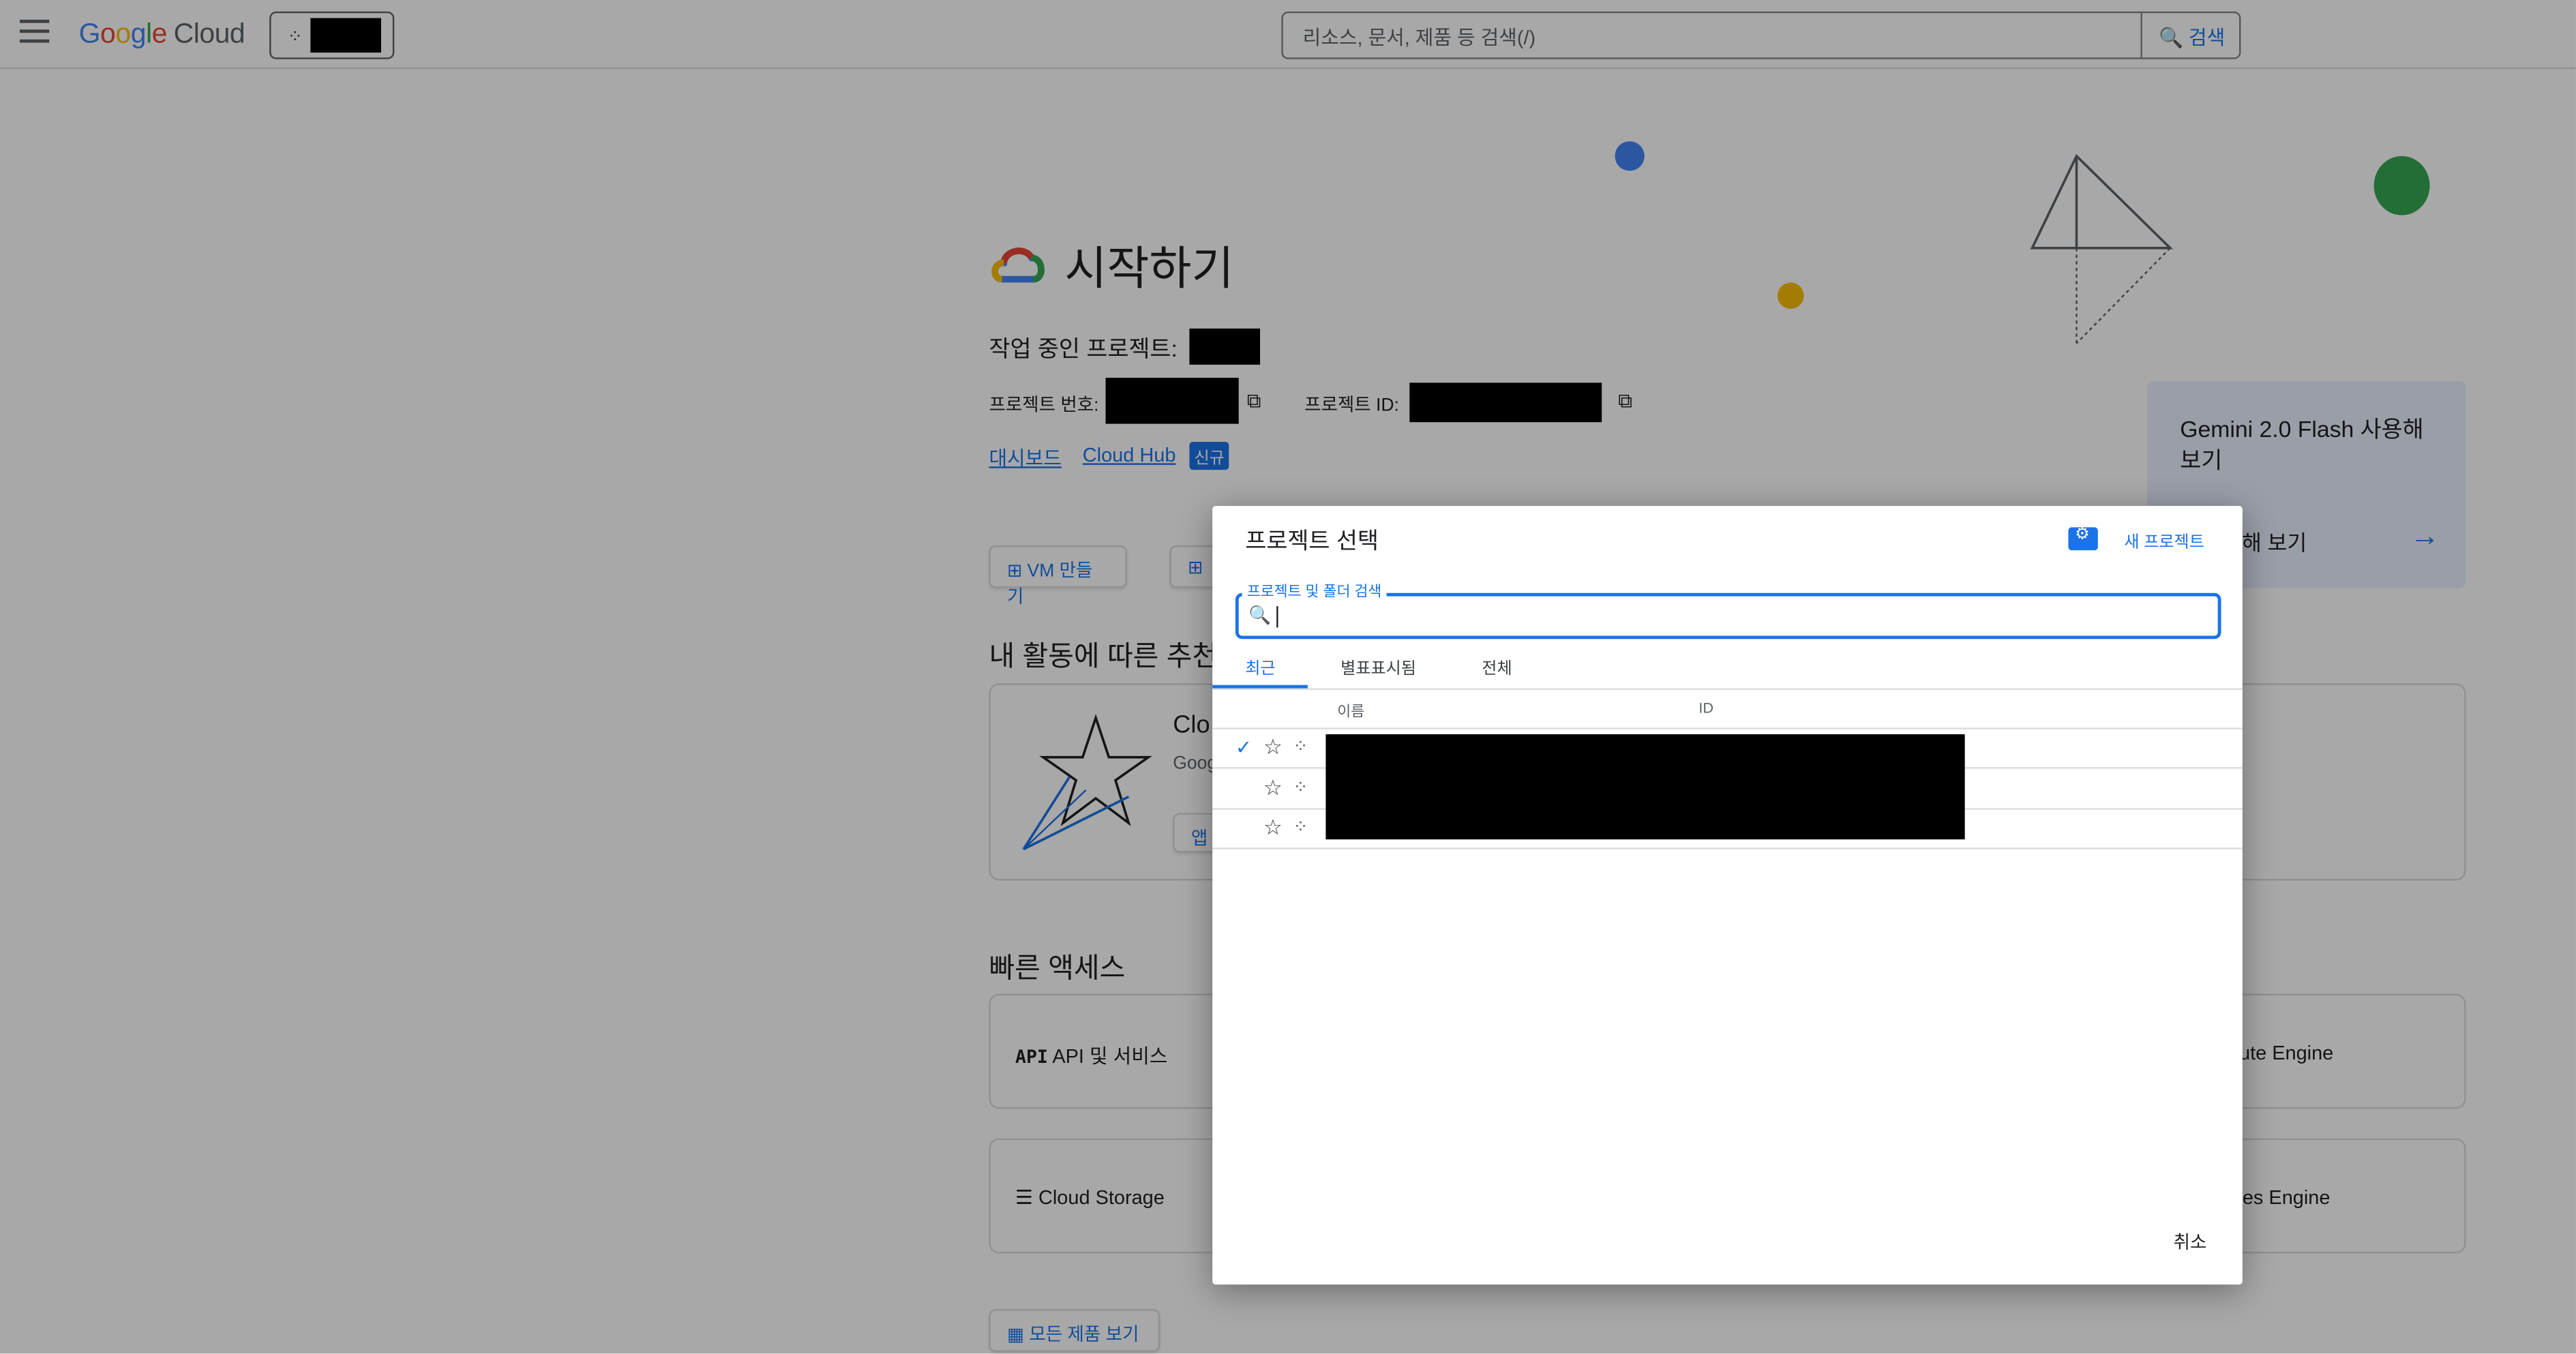  I want to click on redacted-project-rows, so click(1645, 787).